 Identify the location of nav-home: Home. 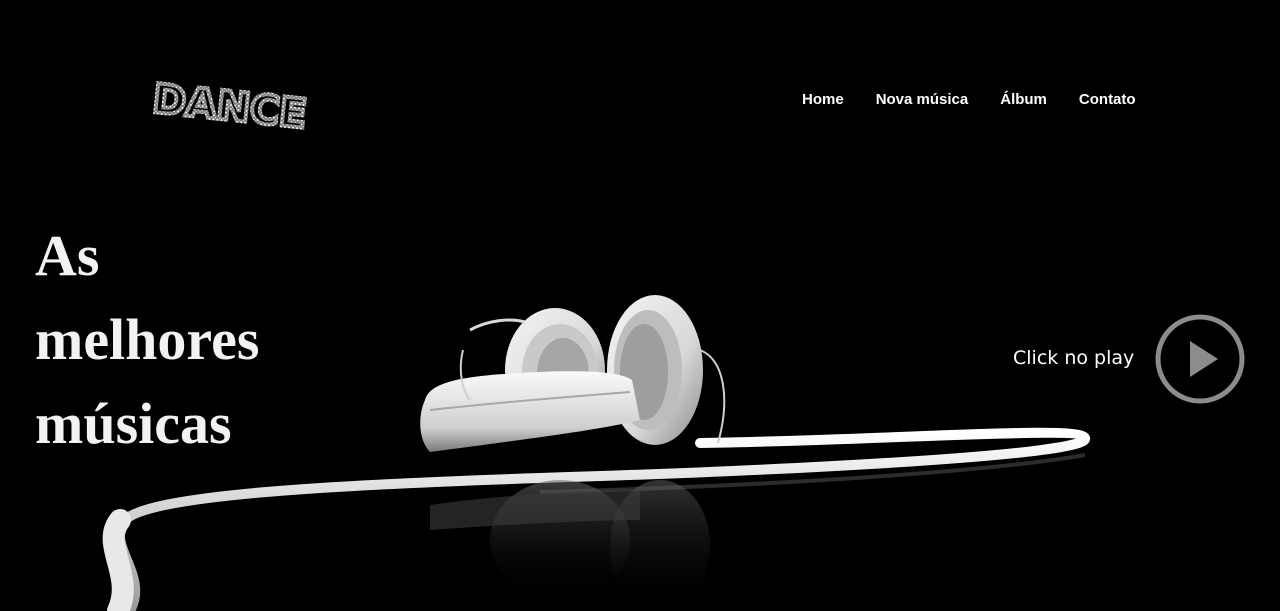
(823, 99).